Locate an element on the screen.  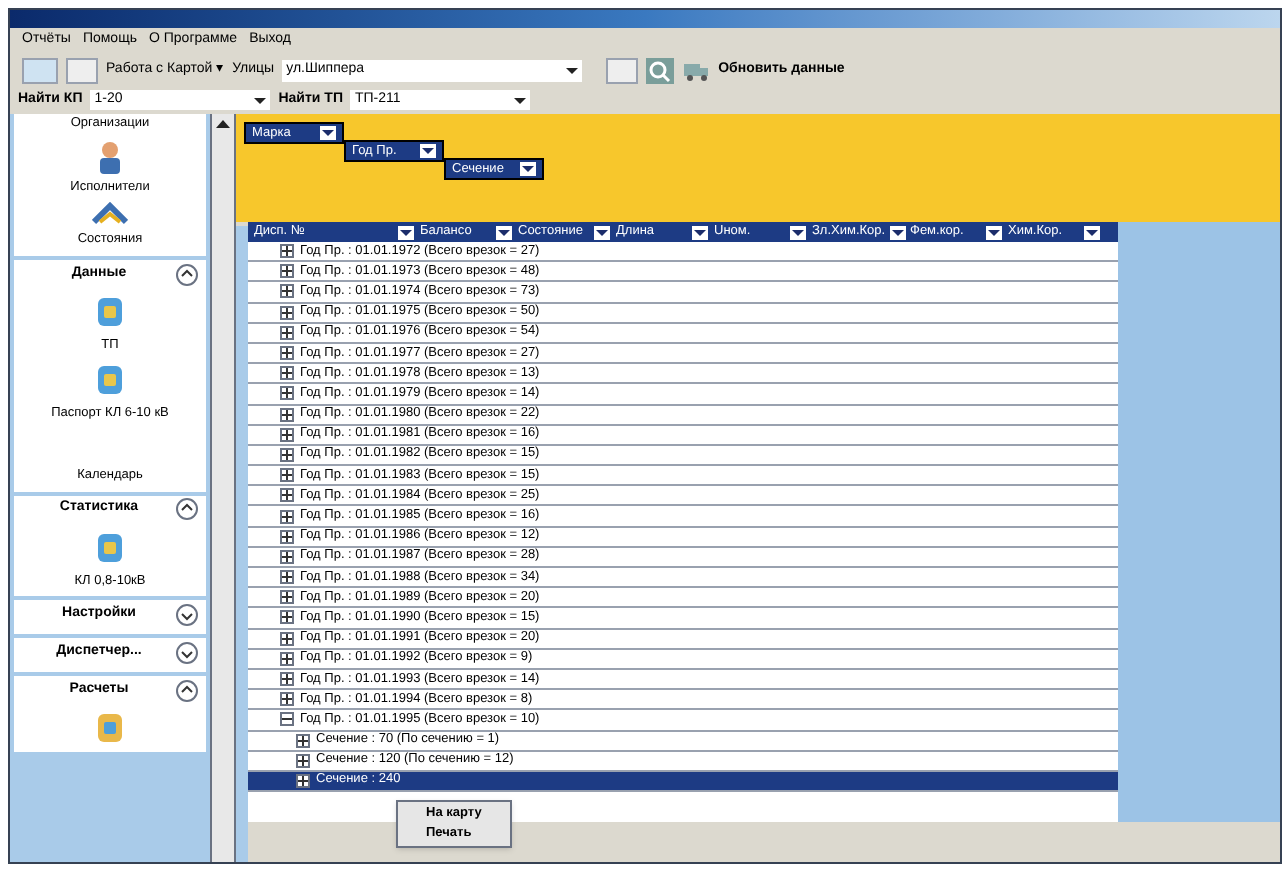
scrollbar is located at coordinates (223, 488).